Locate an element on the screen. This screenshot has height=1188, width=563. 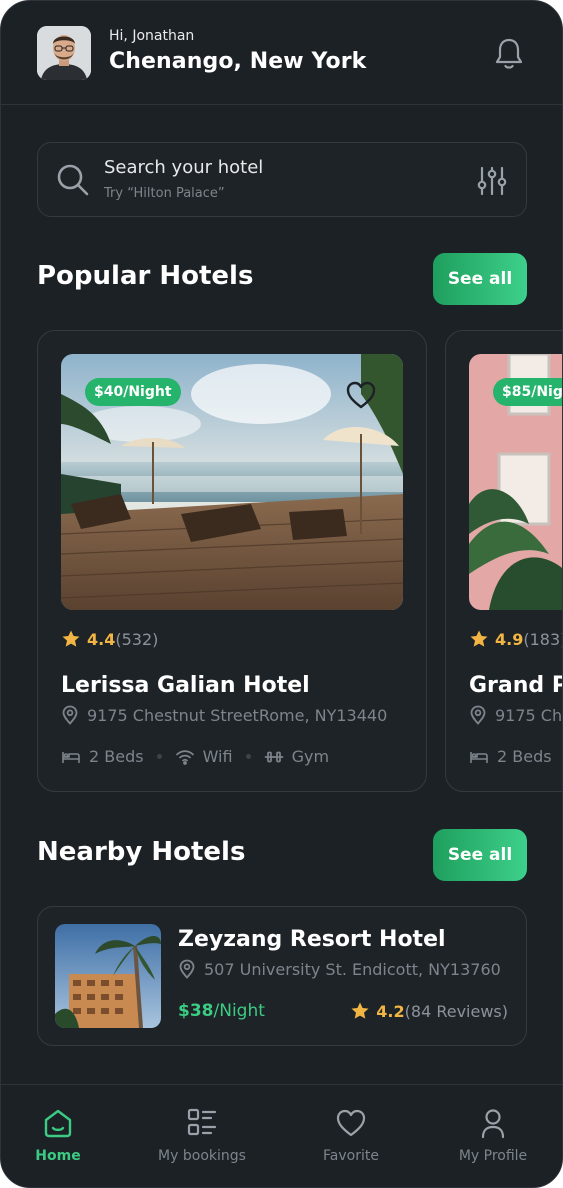
rating-value: 4.4 is located at coordinates (101, 639).